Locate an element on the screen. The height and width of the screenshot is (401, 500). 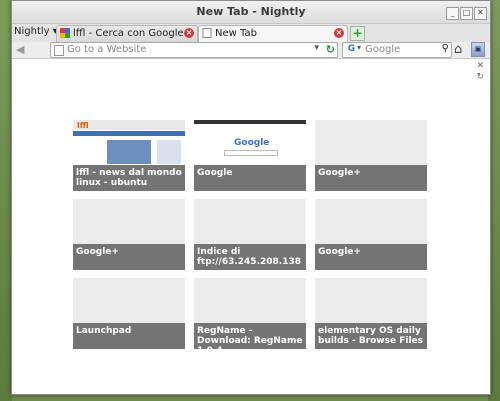
tab-lffl-search: lffl - Cerca con Google × is located at coordinates (127, 33).